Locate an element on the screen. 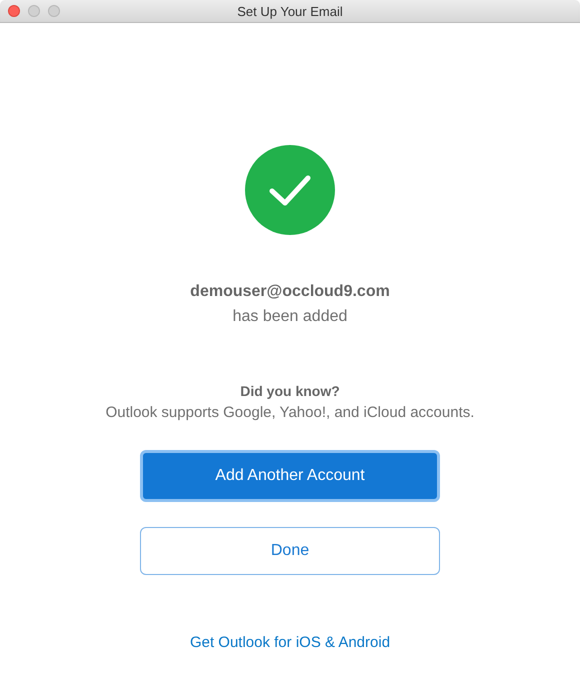  checkmark-icon is located at coordinates (290, 190).